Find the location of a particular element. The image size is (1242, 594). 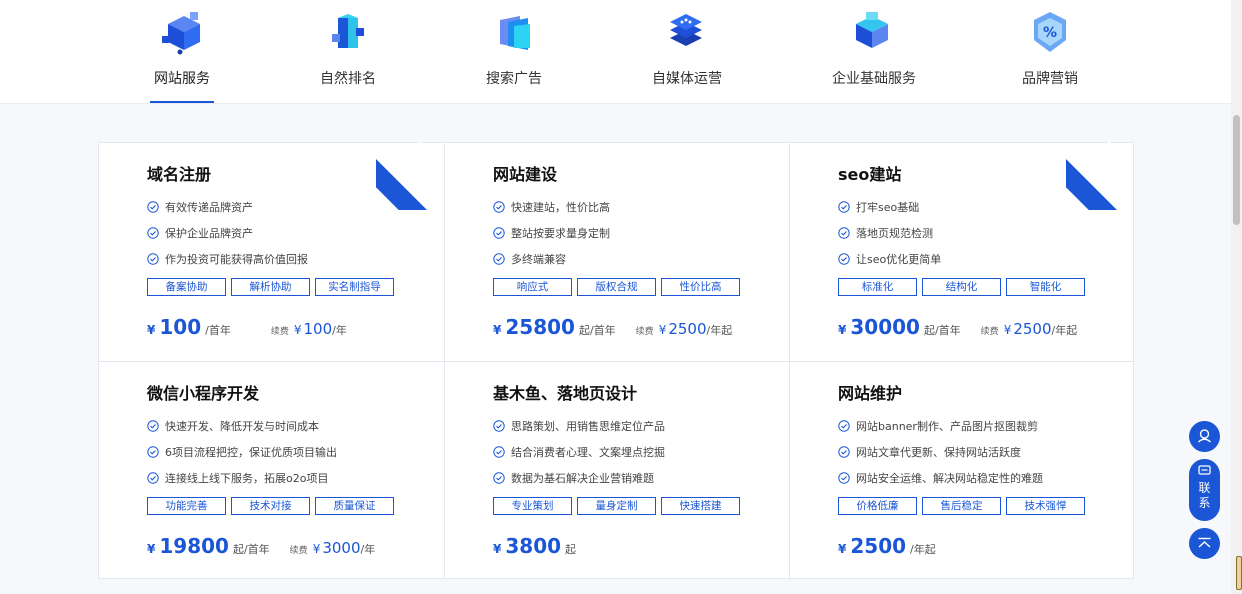

contact-label-2: 系 is located at coordinates (1204, 503).